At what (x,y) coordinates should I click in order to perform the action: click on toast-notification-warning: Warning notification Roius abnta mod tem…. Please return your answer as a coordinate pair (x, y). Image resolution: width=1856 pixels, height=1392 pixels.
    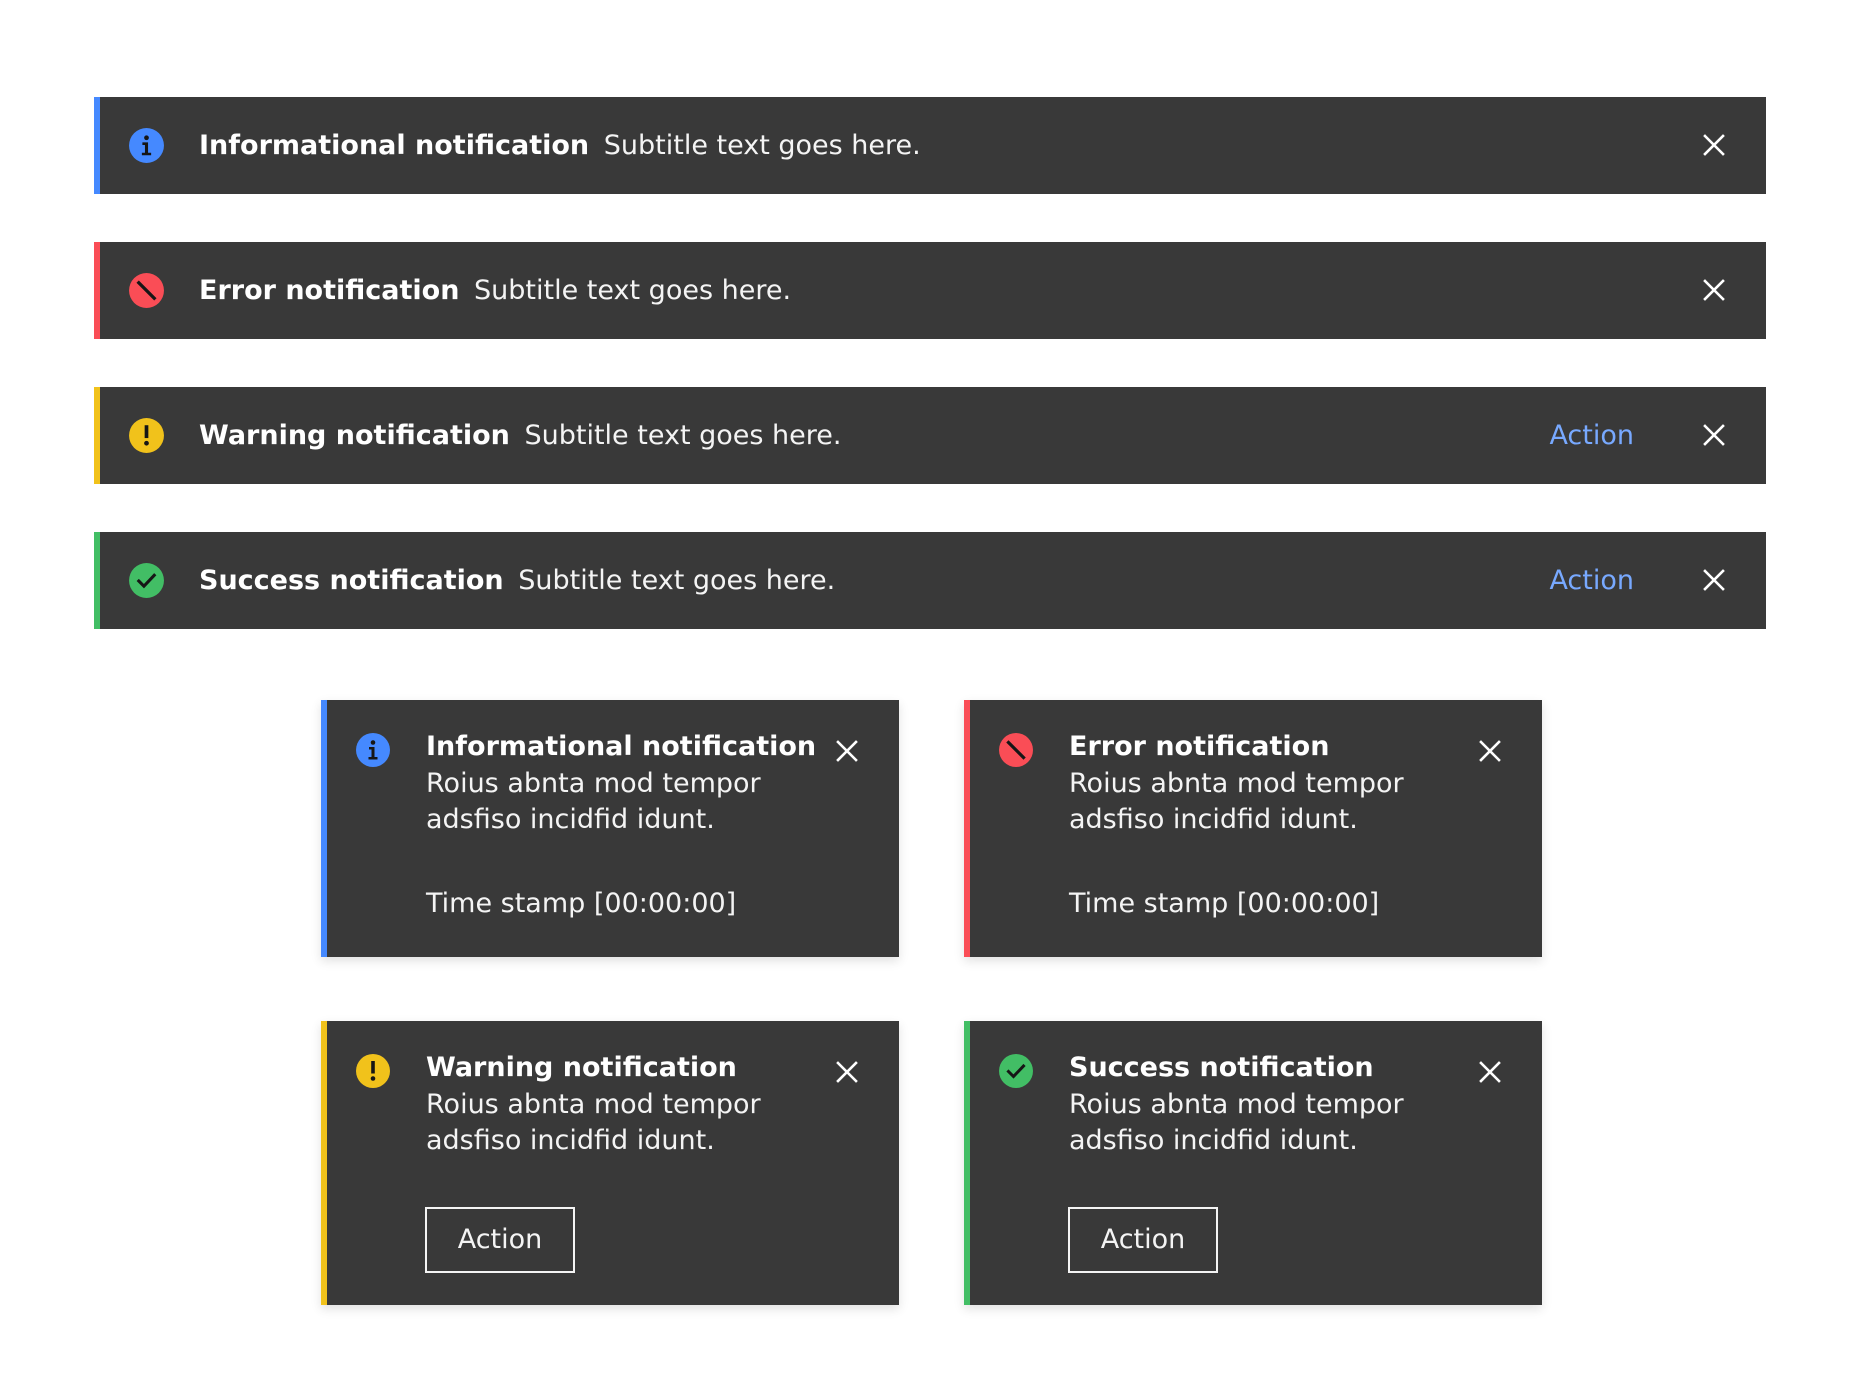
    Looking at the image, I should click on (610, 1163).